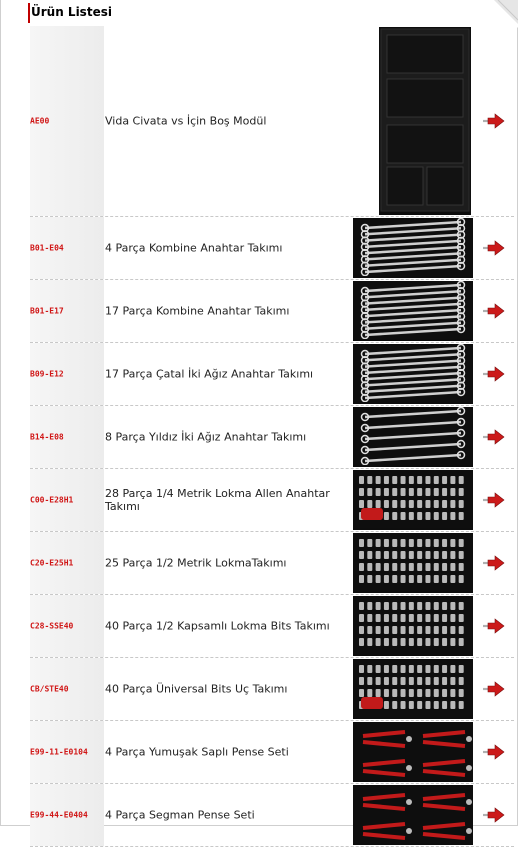 The image size is (518, 847). What do you see at coordinates (29, 13) in the screenshot?
I see `header-accent-bar` at bounding box center [29, 13].